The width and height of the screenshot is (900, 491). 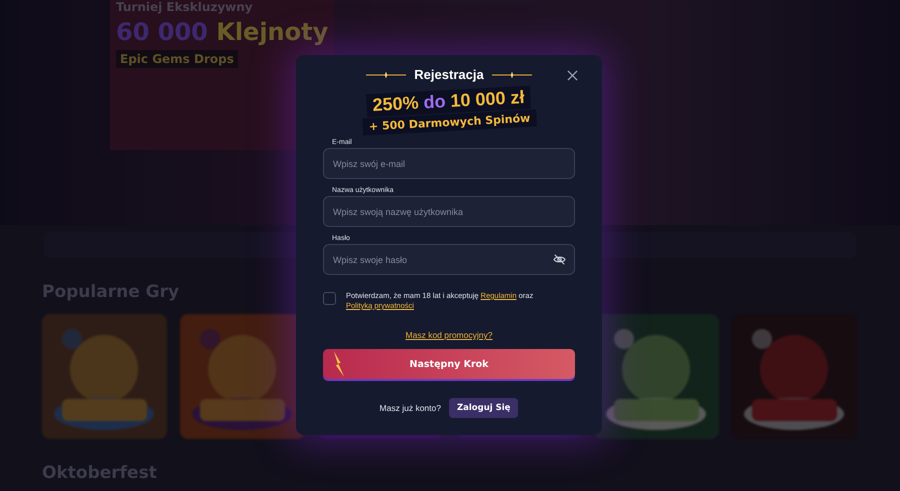 I want to click on banner-headline: 60 000 Klejnoty, so click(x=222, y=32).